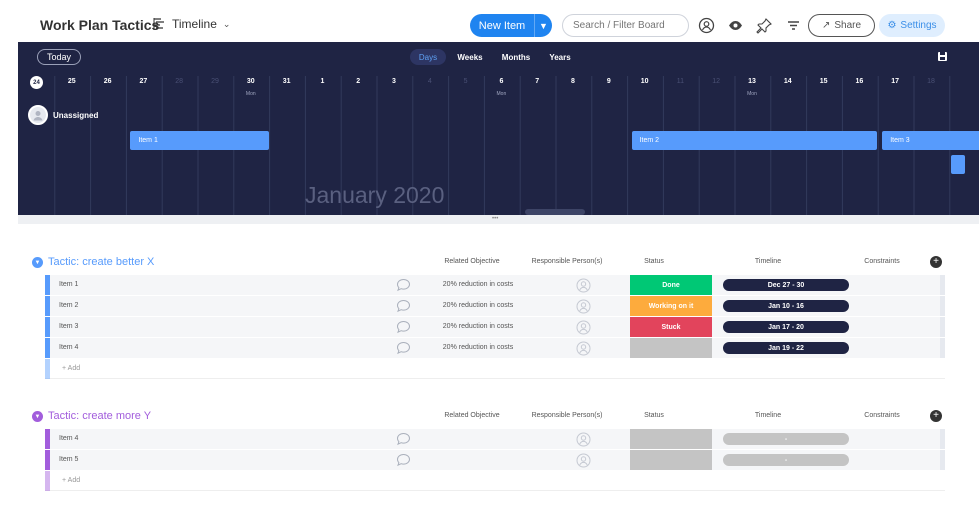  I want to click on unassigned-label: Unassigned, so click(76, 115).